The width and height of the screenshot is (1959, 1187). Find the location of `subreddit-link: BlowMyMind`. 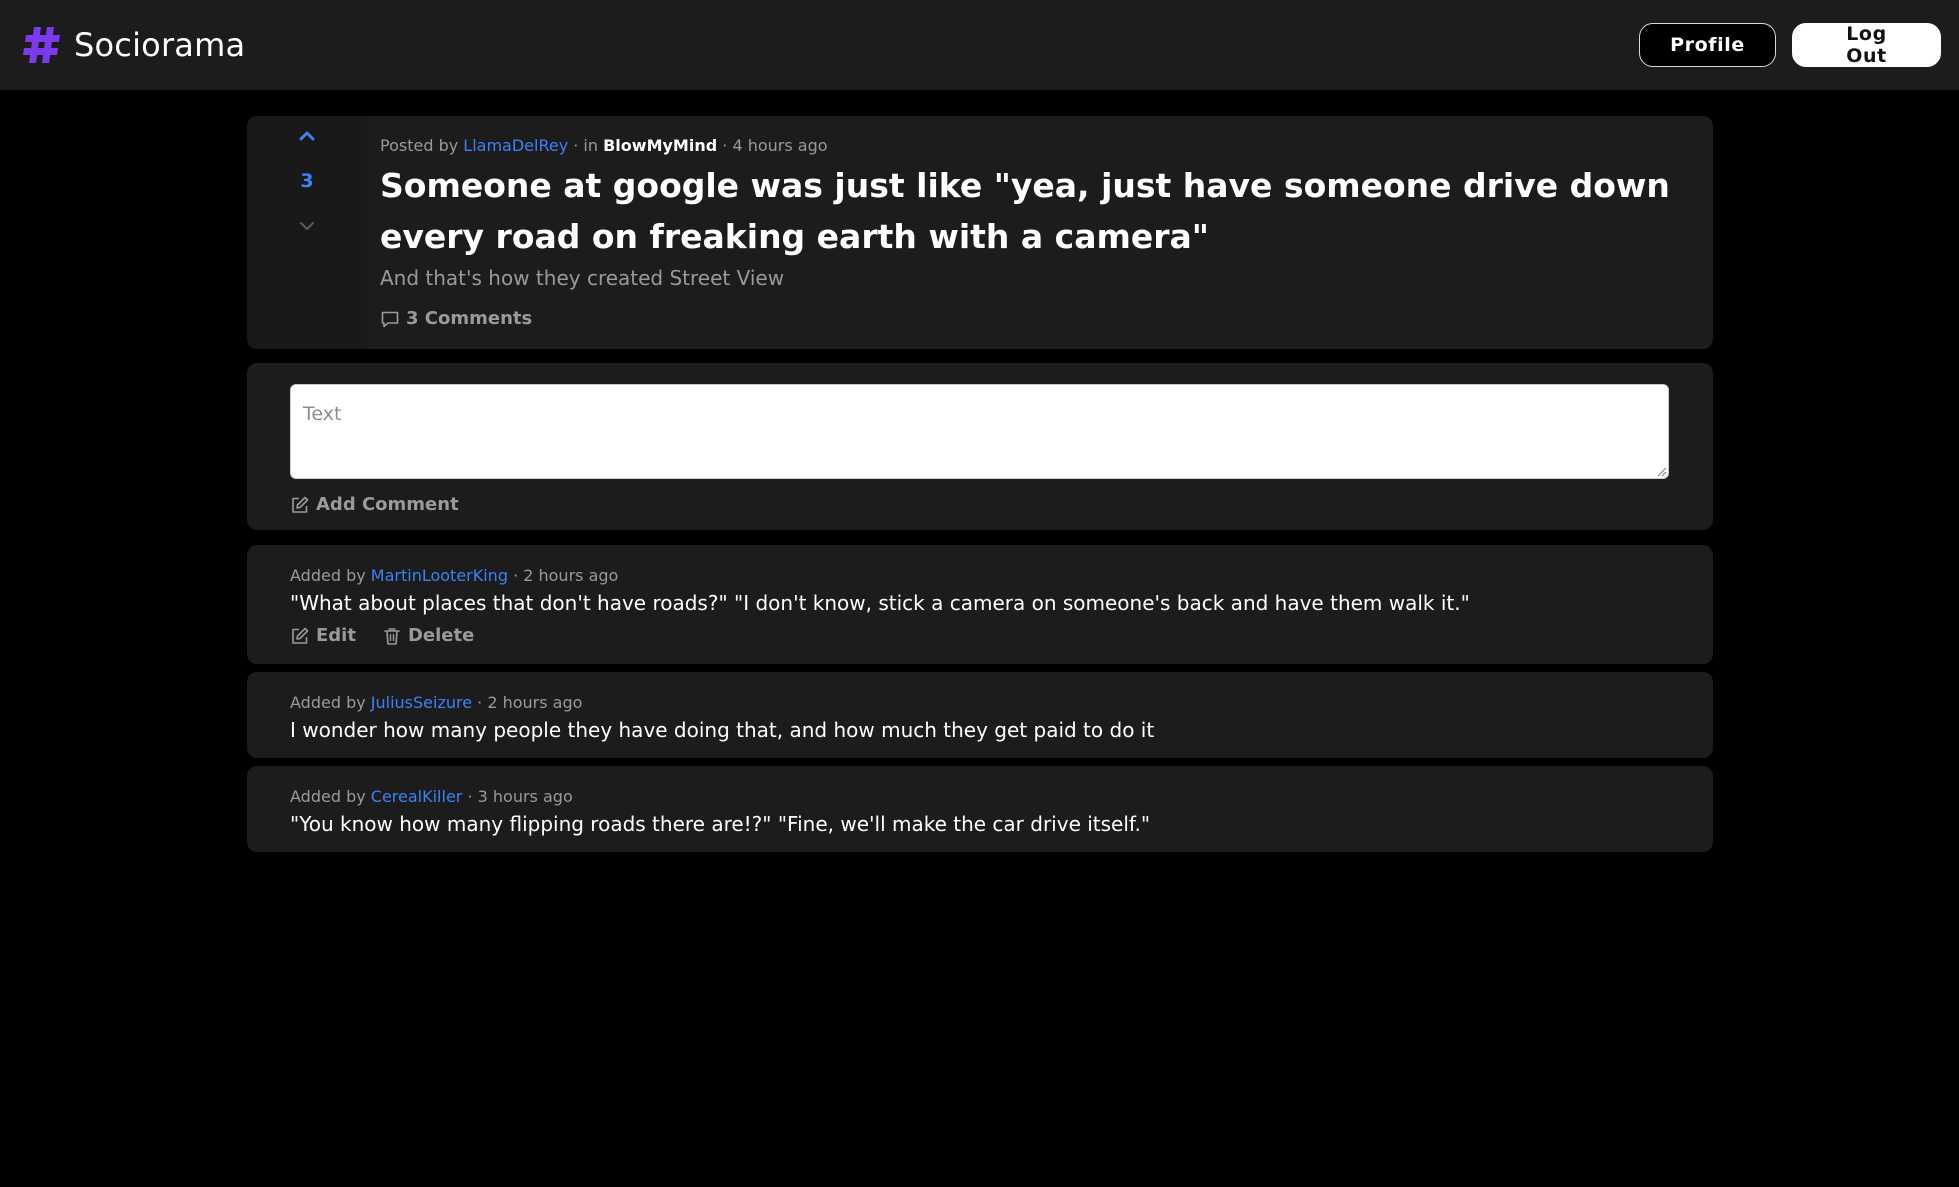

subreddit-link: BlowMyMind is located at coordinates (660, 145).